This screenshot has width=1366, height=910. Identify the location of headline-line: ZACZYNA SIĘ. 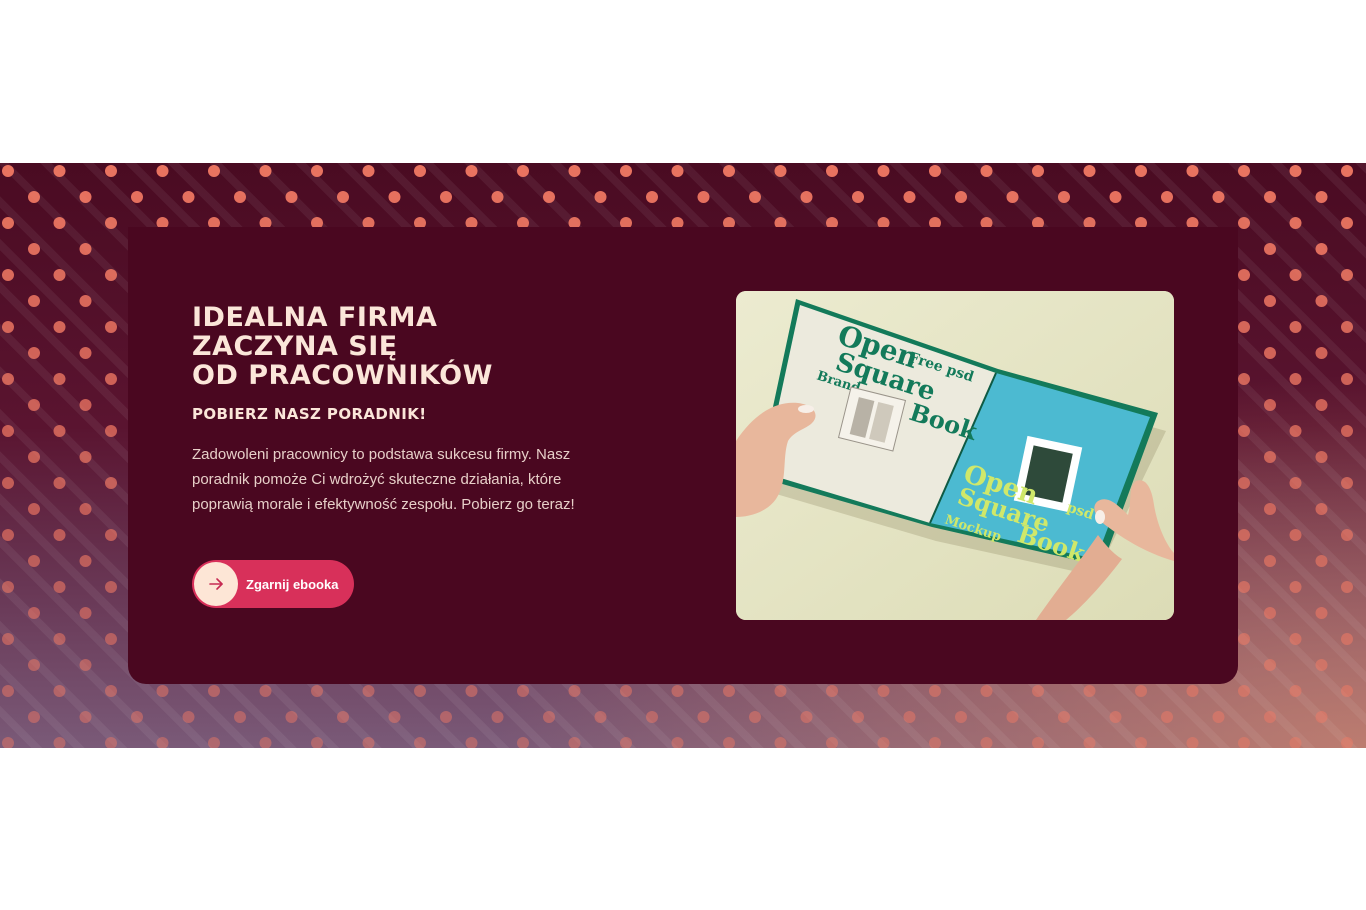
(295, 346).